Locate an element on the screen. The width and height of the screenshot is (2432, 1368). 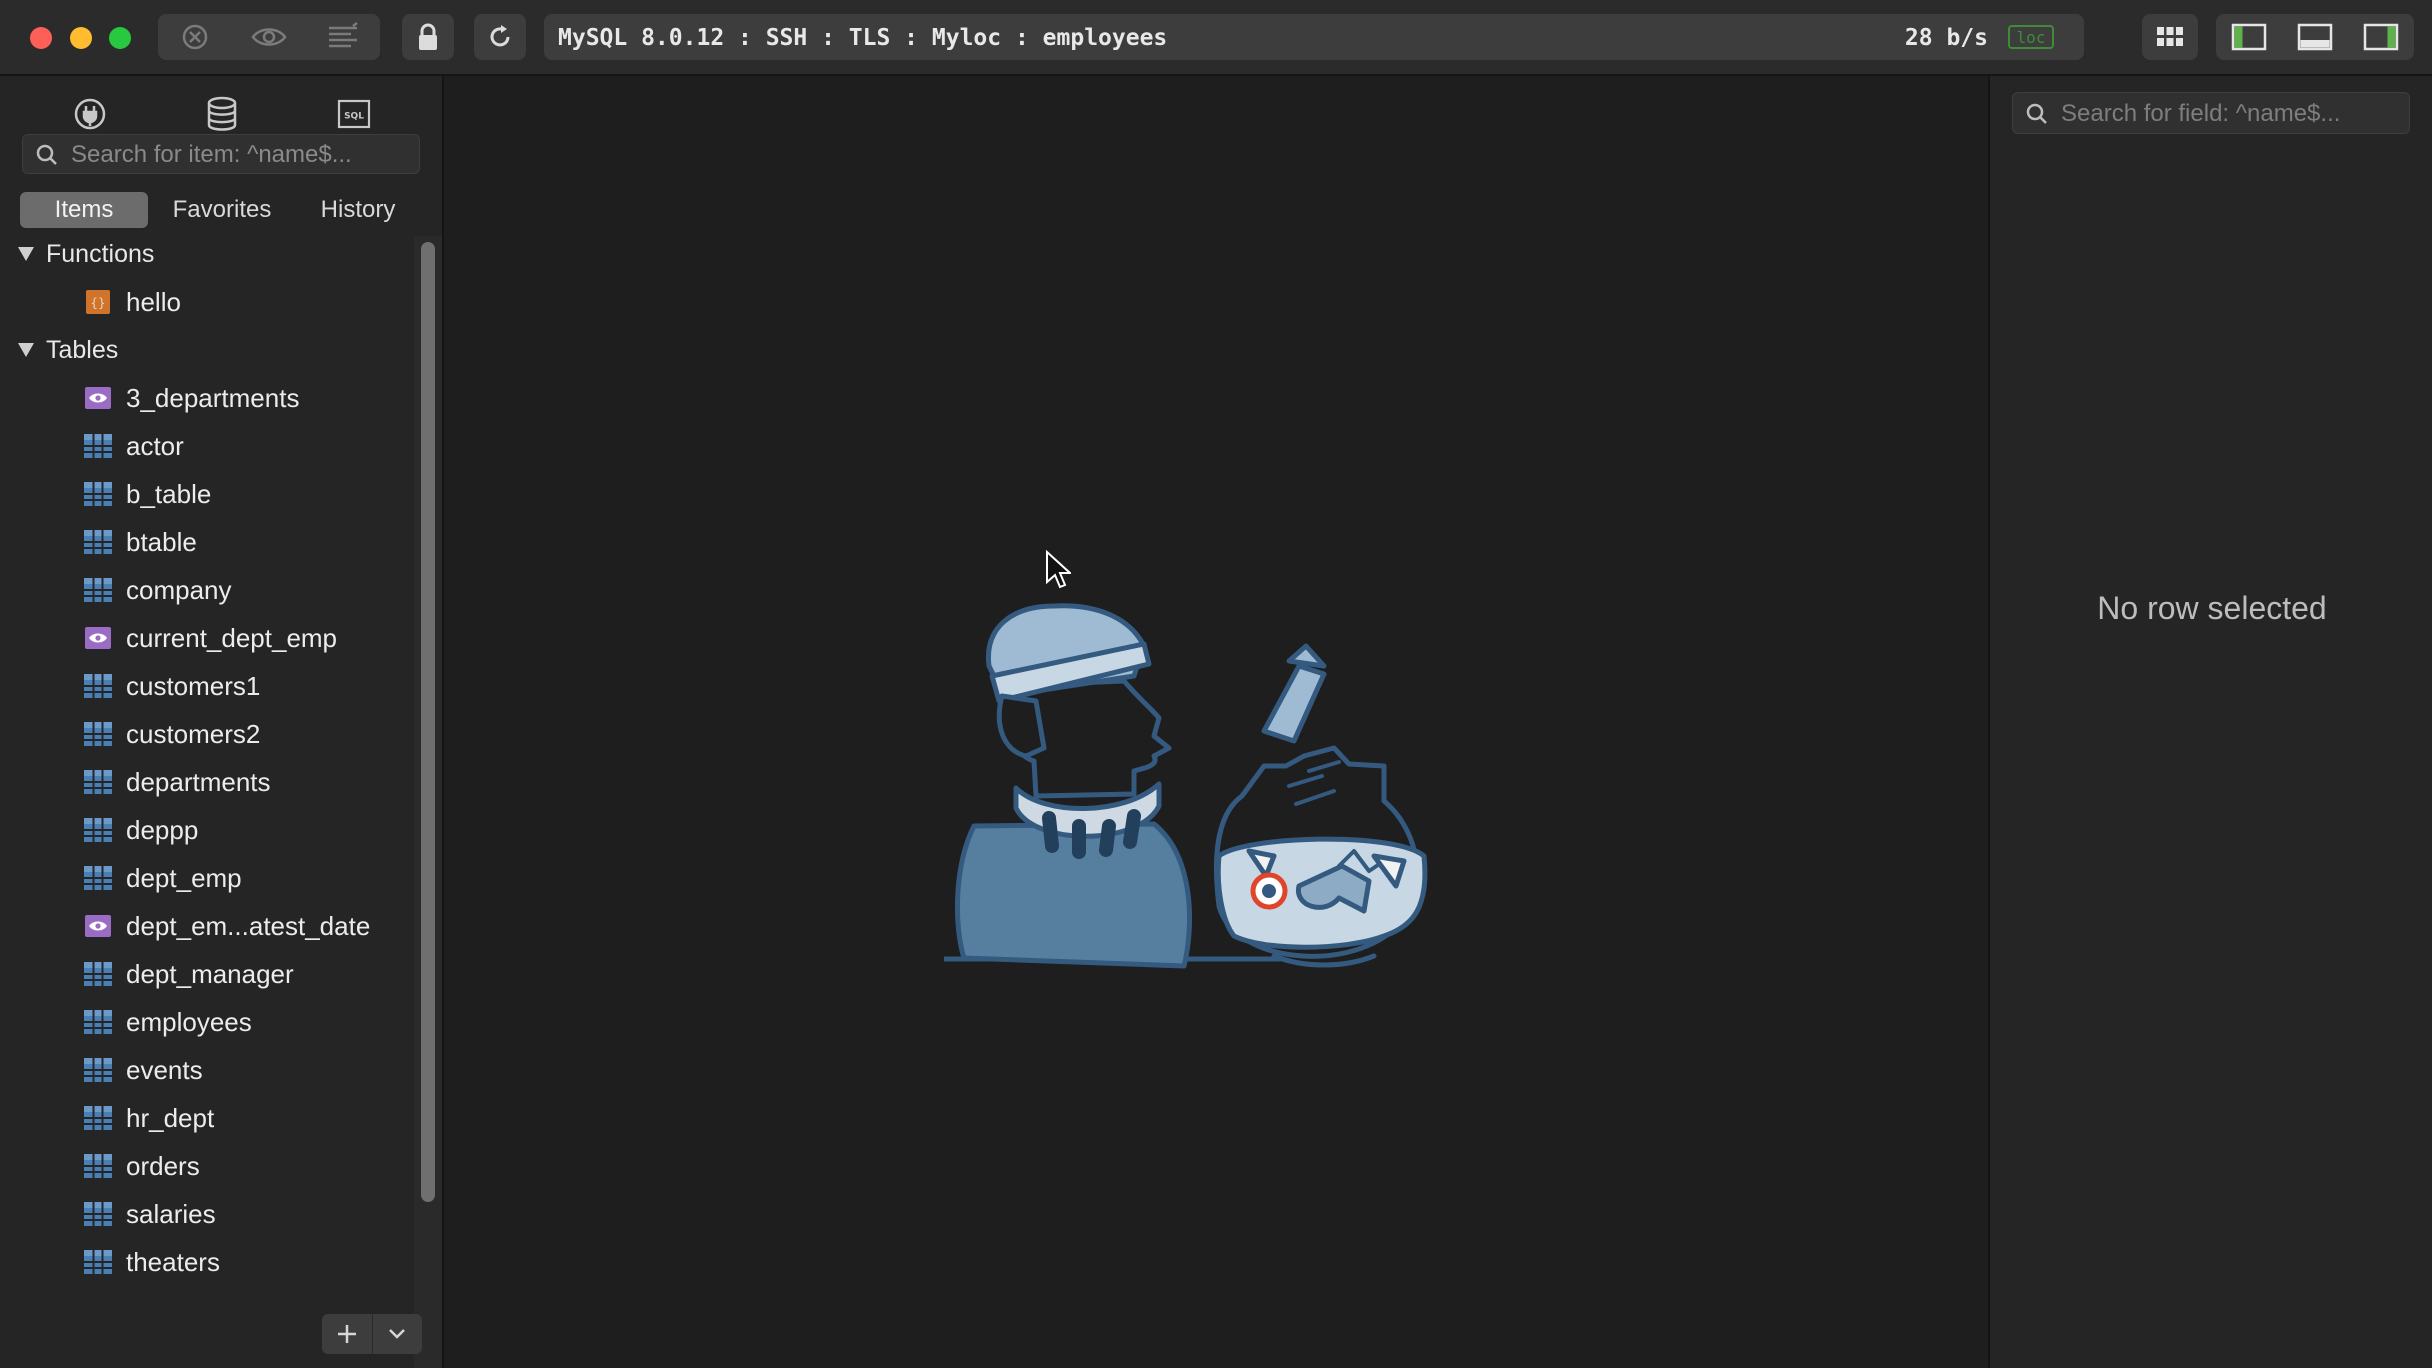
tree-item-label: theaters is located at coordinates (173, 1261).